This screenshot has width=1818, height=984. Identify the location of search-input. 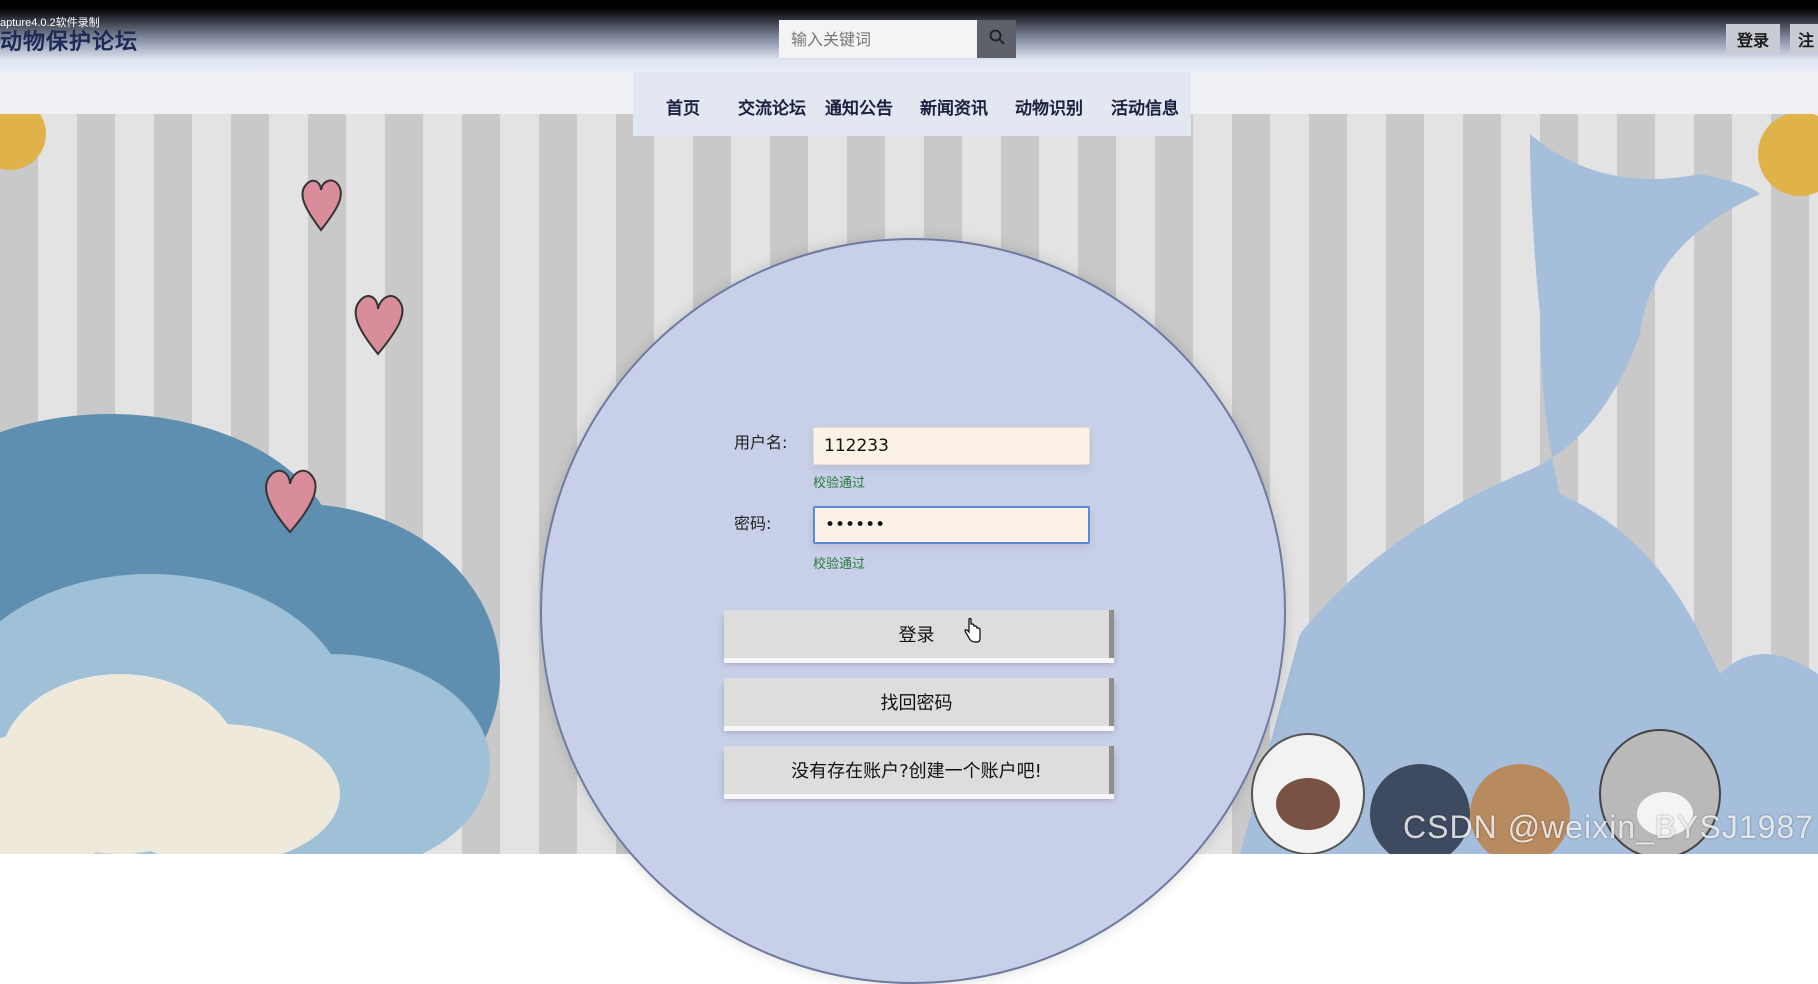
(878, 39).